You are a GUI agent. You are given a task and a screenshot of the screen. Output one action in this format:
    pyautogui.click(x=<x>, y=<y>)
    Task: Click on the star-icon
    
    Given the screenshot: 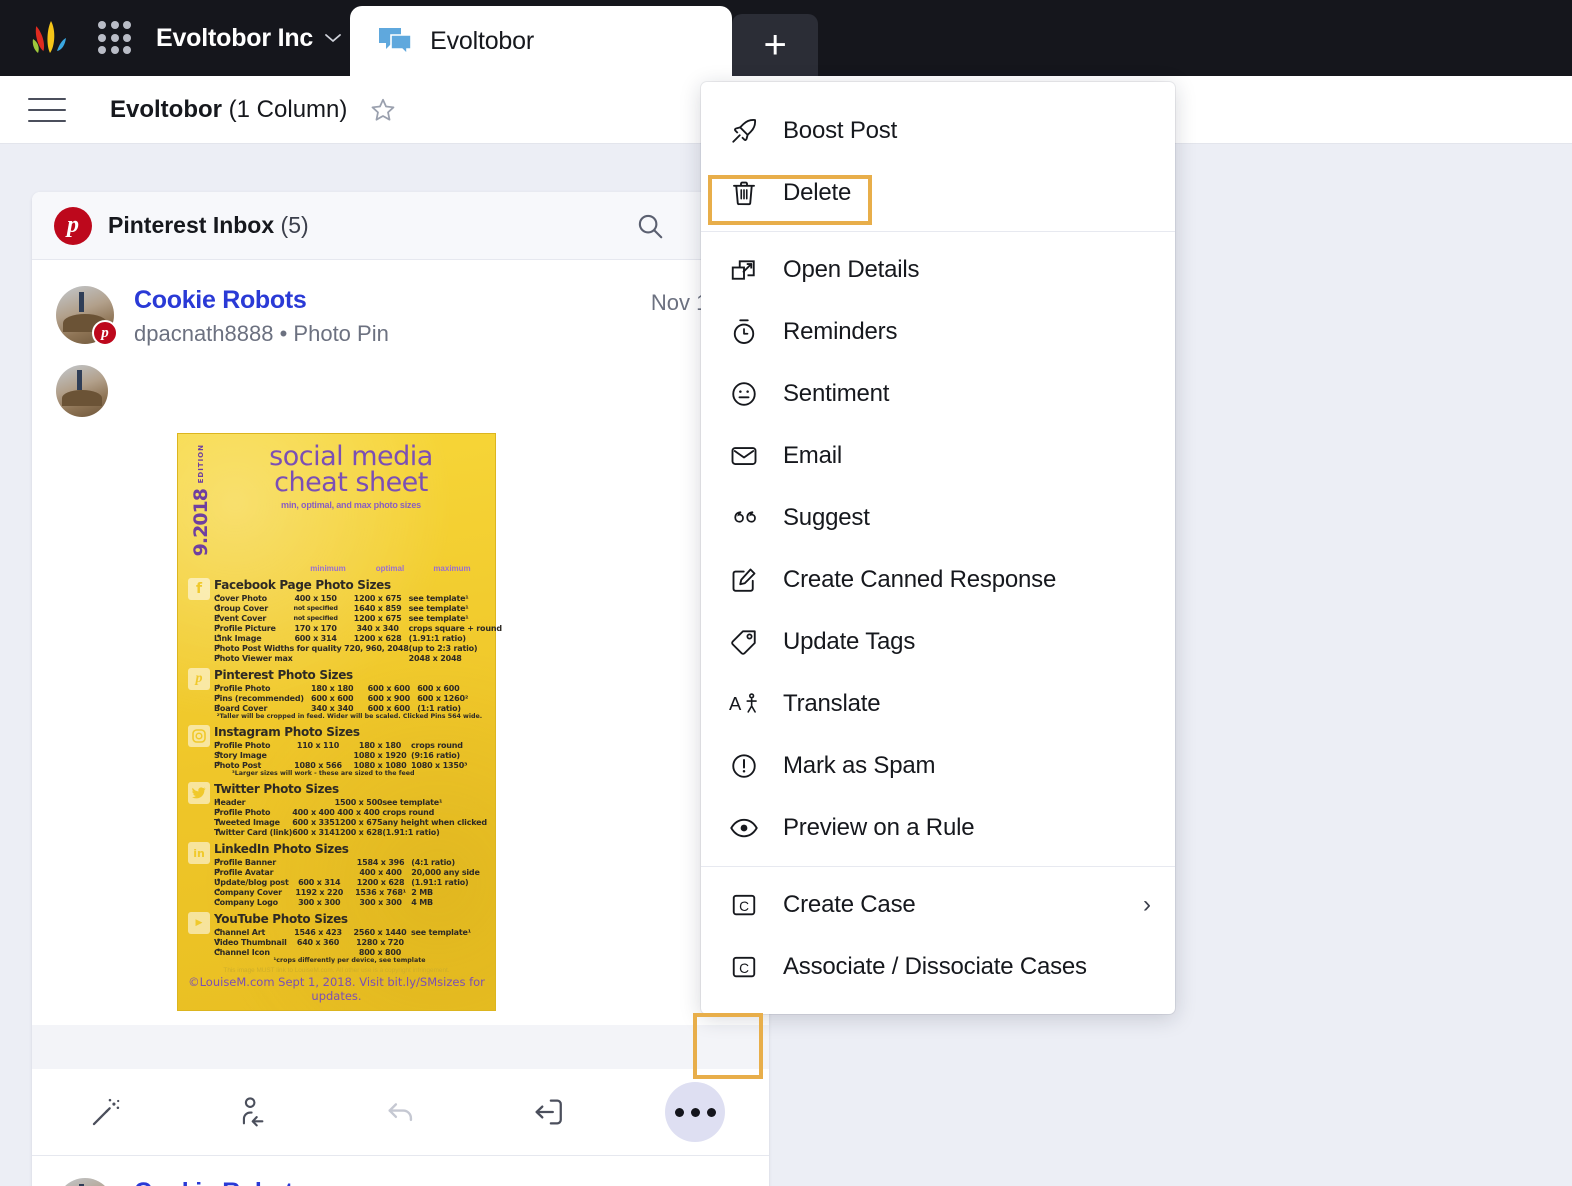 What is the action you would take?
    pyautogui.click(x=383, y=110)
    